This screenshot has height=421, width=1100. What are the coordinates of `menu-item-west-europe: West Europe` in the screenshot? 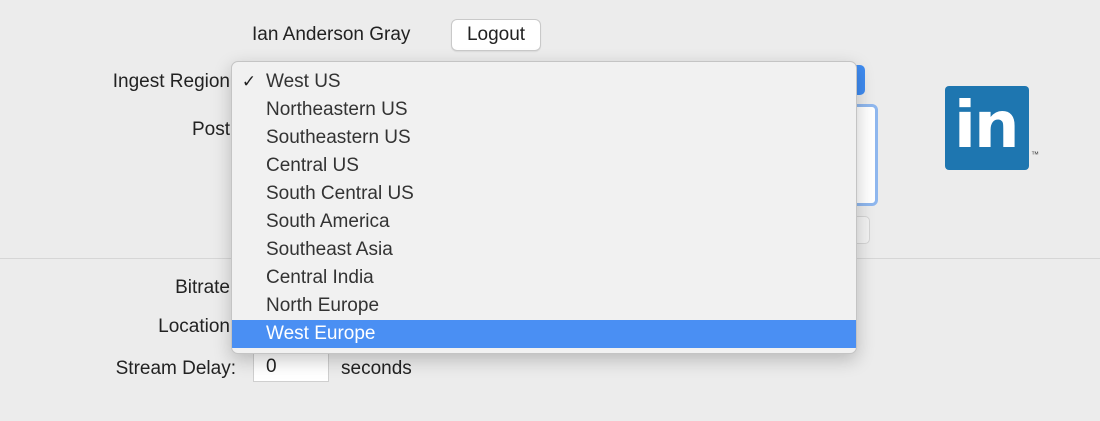 It's located at (544, 334).